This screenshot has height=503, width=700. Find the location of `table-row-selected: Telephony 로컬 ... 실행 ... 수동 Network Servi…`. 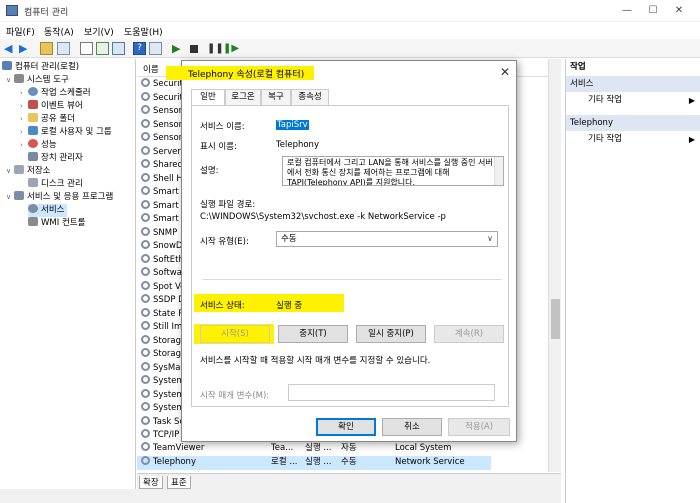

table-row-selected: Telephony 로컬 ... 실행 ... 수동 Network Servi… is located at coordinates (314, 463).